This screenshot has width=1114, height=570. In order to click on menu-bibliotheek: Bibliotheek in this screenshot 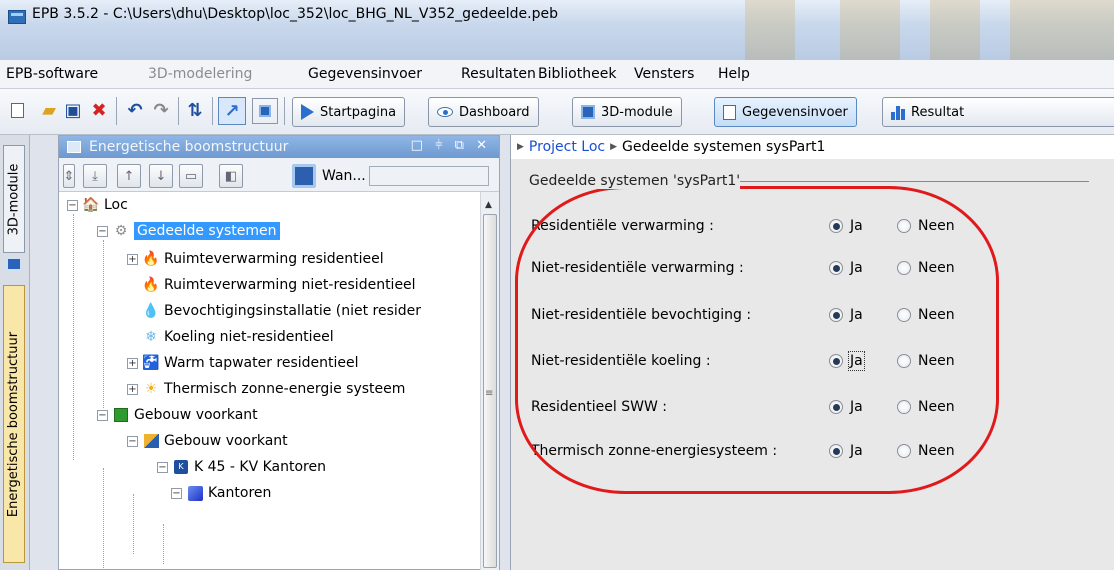, I will do `click(577, 74)`.